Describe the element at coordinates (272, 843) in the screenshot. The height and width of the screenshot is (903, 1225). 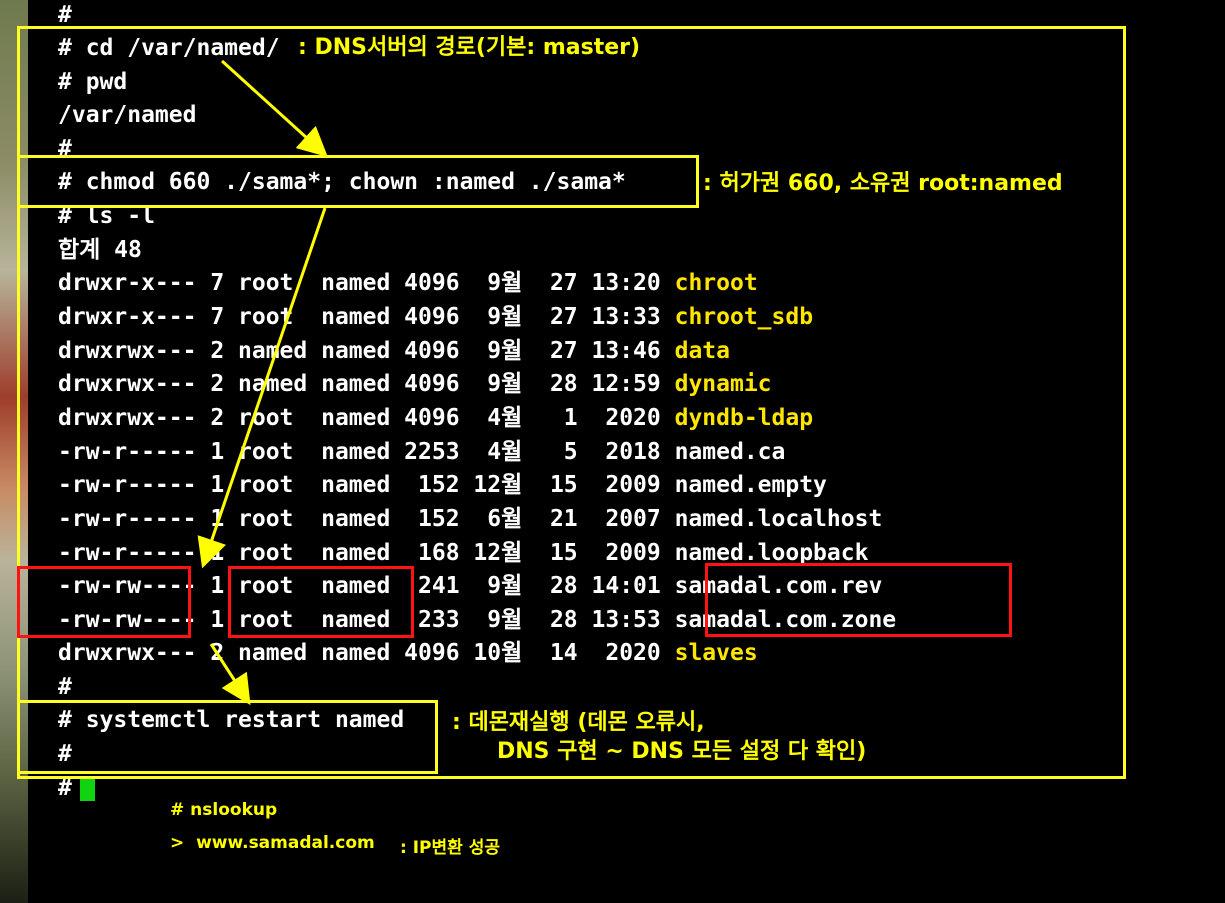
I see `annotation-nslookup-query: > www.samadal.com` at that location.